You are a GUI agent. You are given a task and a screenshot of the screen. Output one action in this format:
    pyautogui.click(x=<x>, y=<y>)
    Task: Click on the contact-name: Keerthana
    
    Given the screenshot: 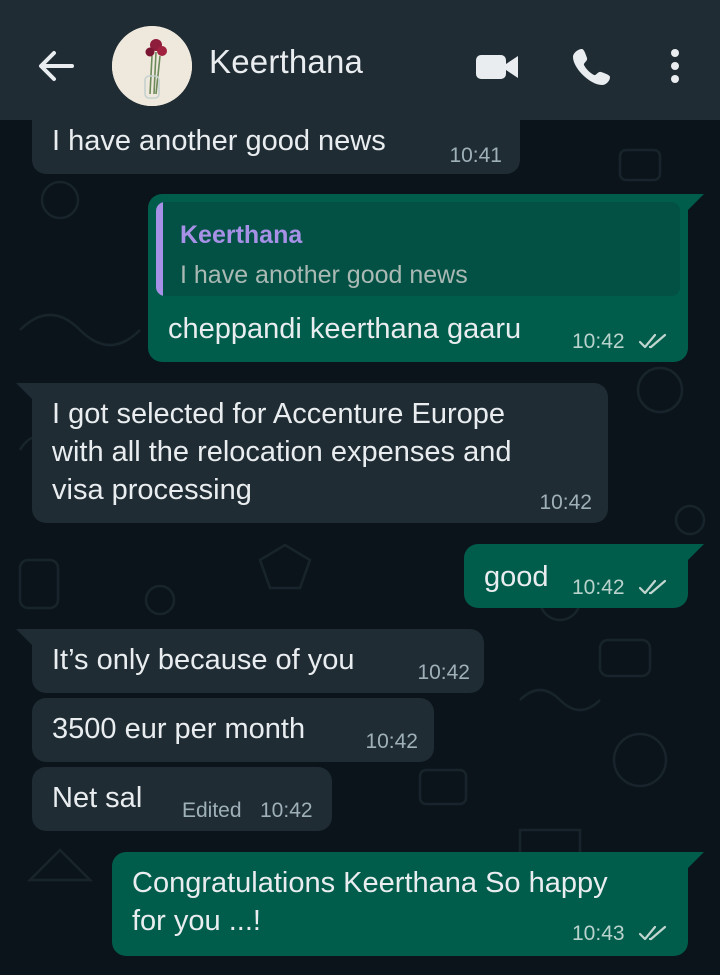 What is the action you would take?
    pyautogui.click(x=286, y=62)
    